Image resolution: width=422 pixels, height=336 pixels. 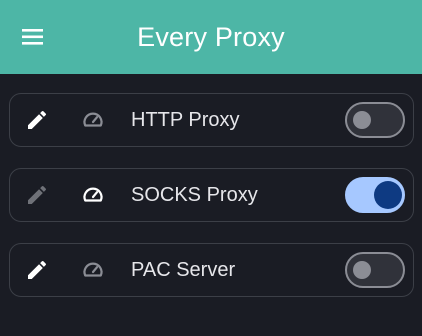 What do you see at coordinates (375, 270) in the screenshot?
I see `proxy-toggle-pac` at bounding box center [375, 270].